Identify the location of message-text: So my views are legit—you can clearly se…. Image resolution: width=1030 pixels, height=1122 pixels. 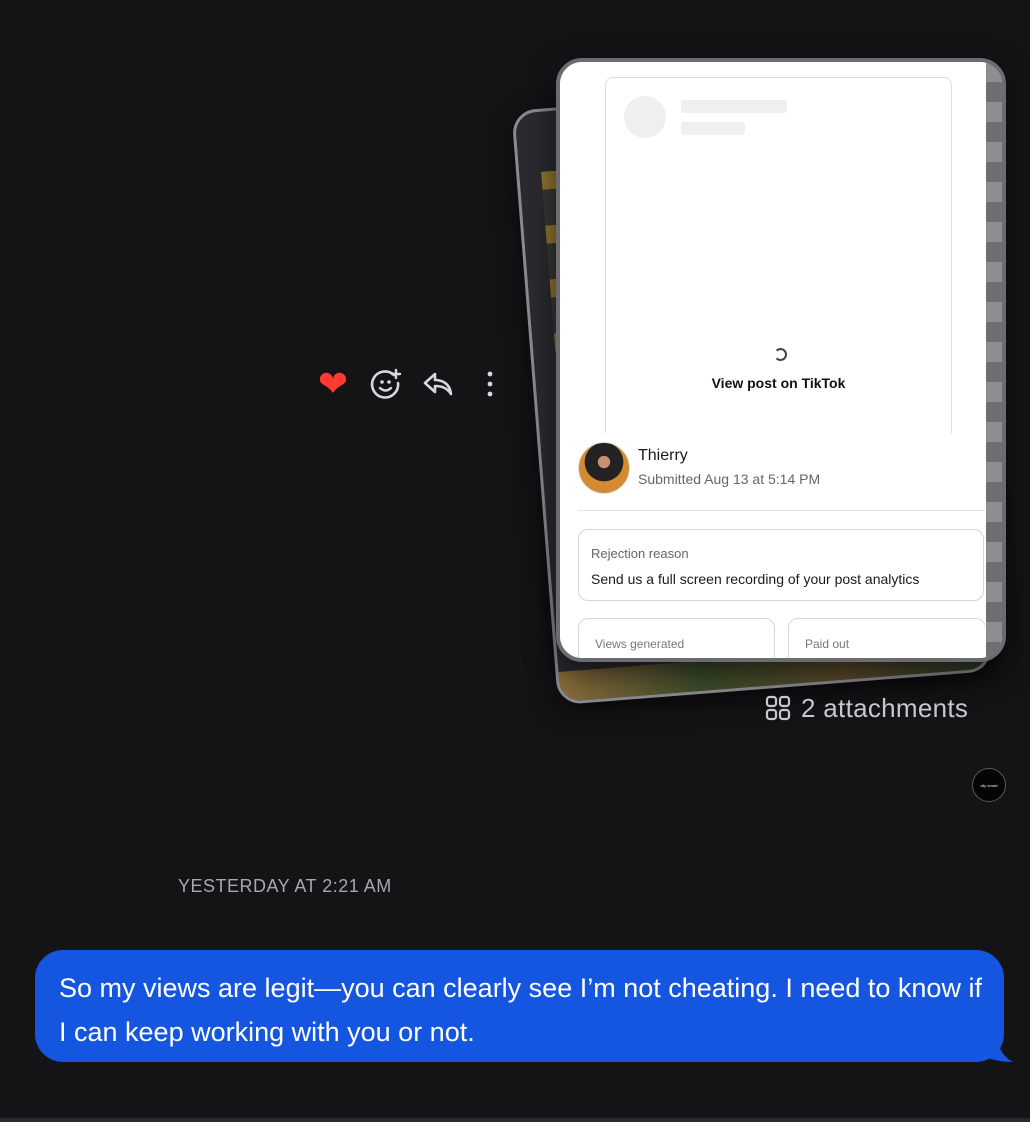
(520, 1010).